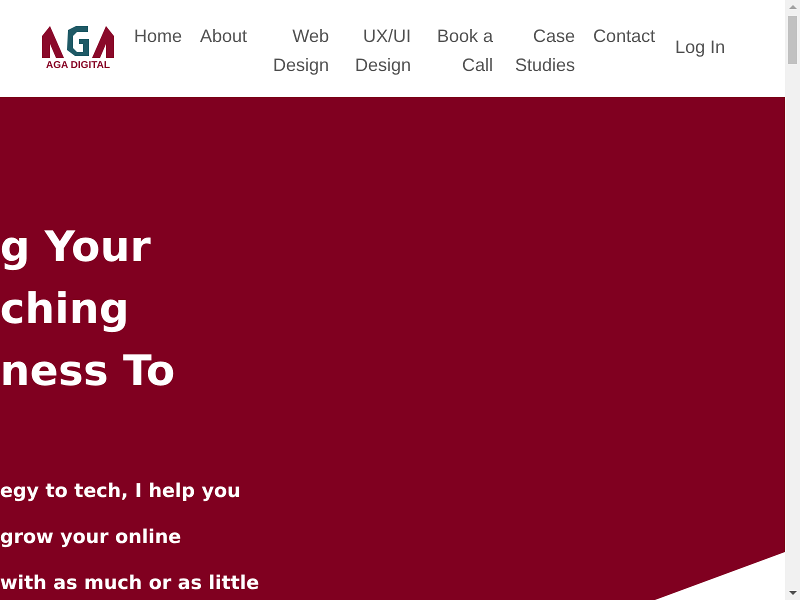  What do you see at coordinates (700, 47) in the screenshot?
I see `login-link: Log In` at bounding box center [700, 47].